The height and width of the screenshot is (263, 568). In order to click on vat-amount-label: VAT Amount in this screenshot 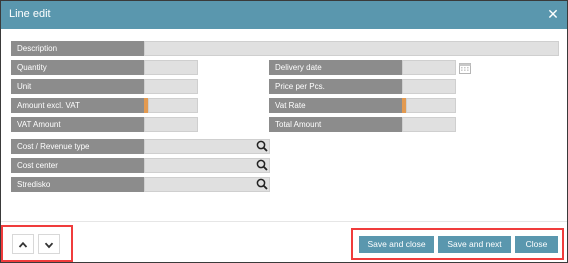, I will do `click(77, 124)`.